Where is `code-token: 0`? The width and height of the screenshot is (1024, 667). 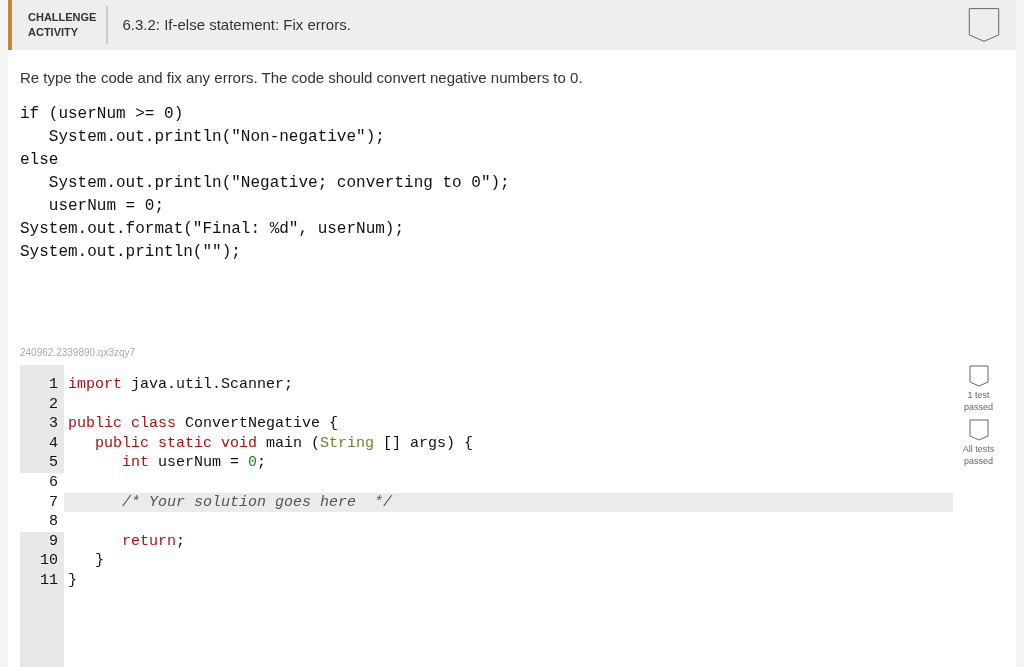 code-token: 0 is located at coordinates (253, 463).